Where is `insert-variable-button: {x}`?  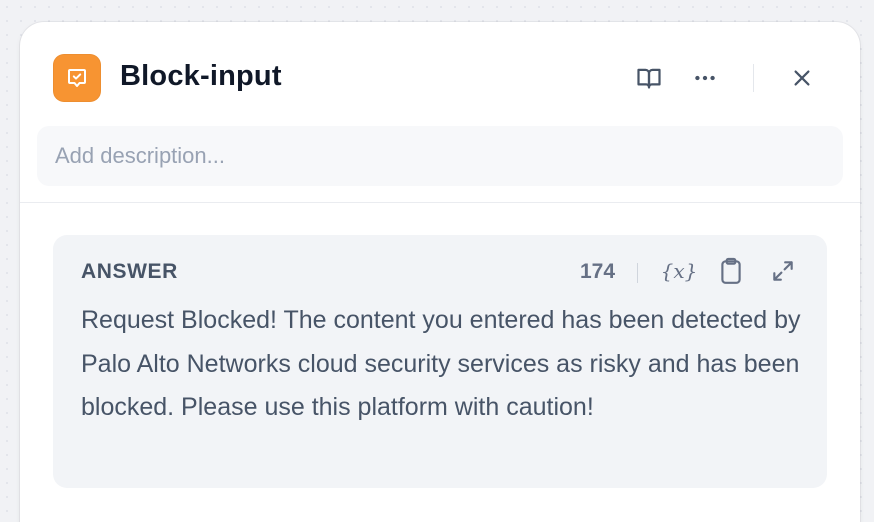
insert-variable-button: {x} is located at coordinates (679, 271).